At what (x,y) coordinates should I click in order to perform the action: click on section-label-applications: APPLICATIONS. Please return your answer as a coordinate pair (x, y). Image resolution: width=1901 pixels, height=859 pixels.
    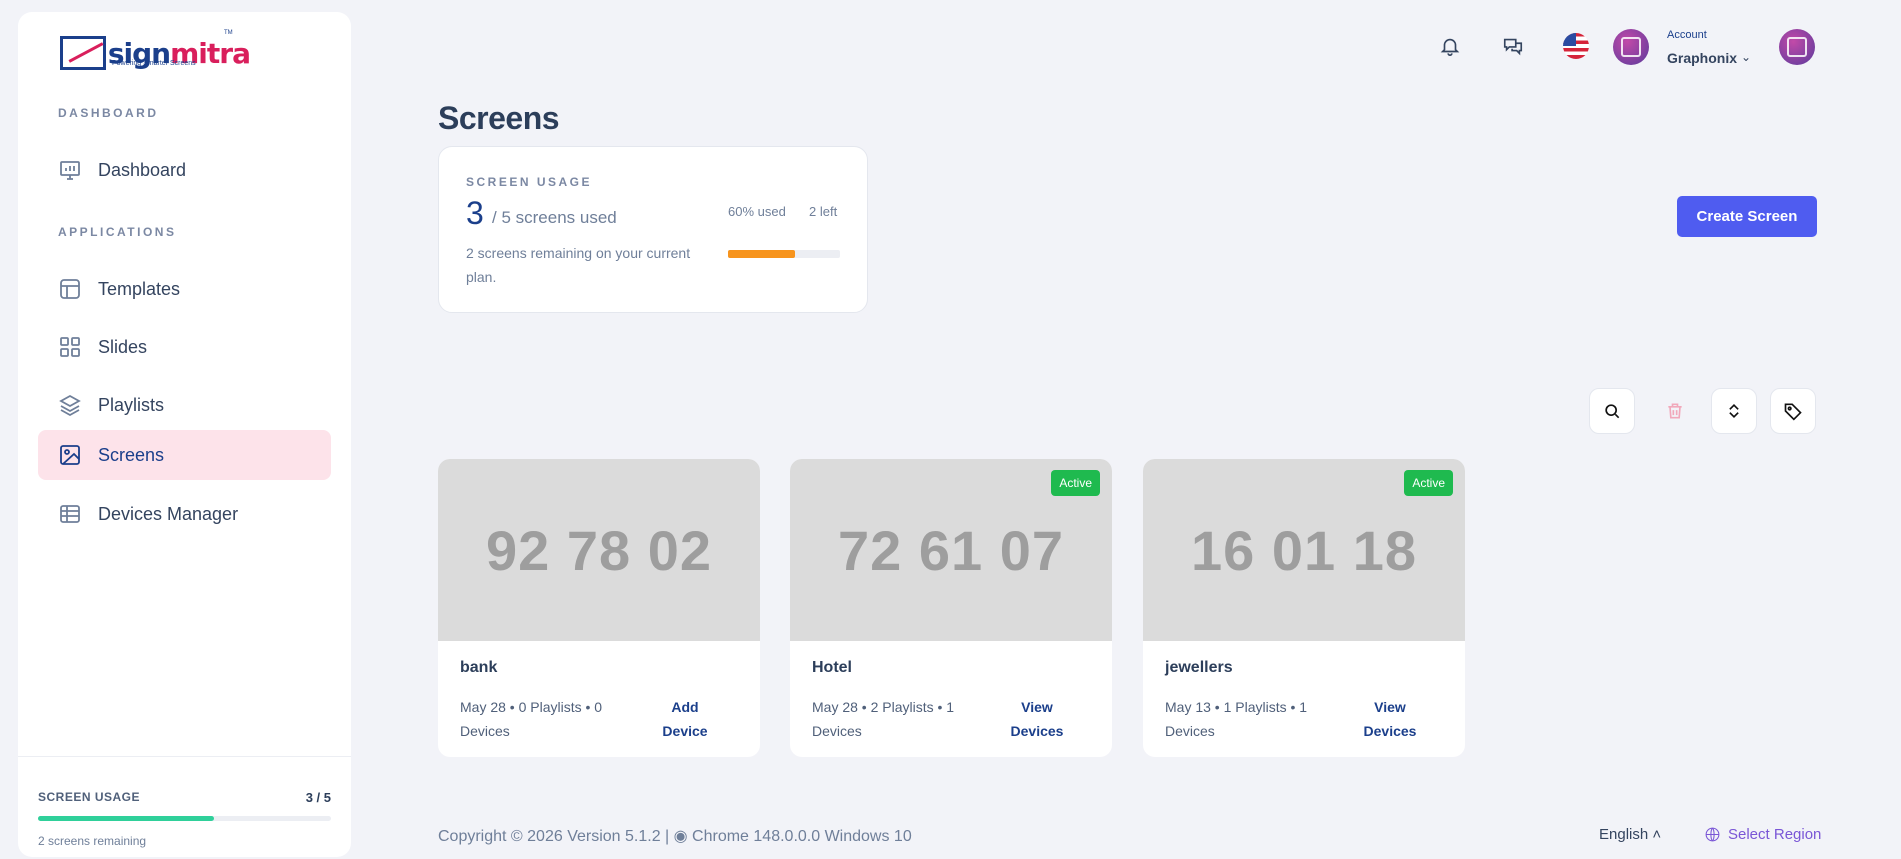
    Looking at the image, I should click on (117, 232).